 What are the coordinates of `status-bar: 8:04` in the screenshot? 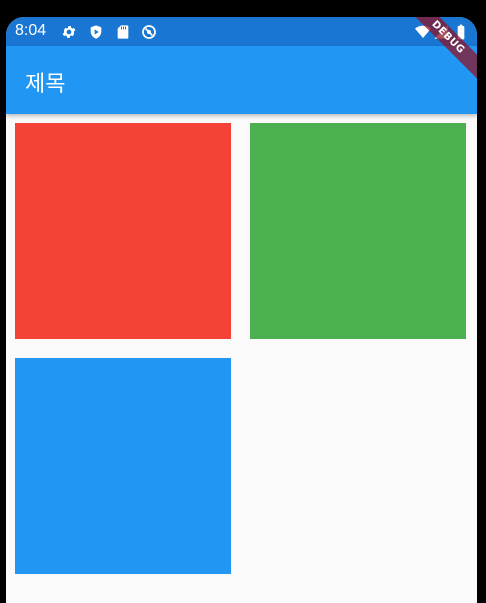 It's located at (241, 31).